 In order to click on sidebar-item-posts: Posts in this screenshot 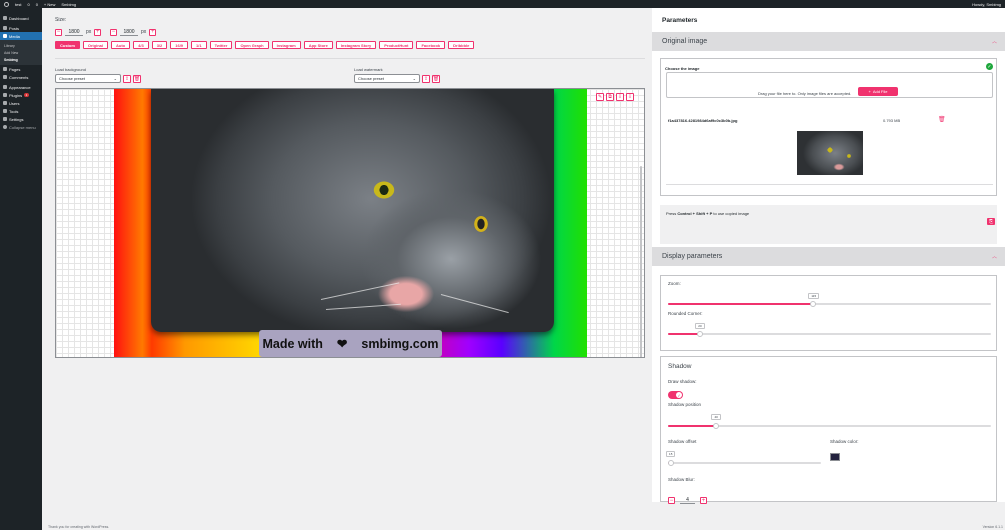, I will do `click(21, 28)`.